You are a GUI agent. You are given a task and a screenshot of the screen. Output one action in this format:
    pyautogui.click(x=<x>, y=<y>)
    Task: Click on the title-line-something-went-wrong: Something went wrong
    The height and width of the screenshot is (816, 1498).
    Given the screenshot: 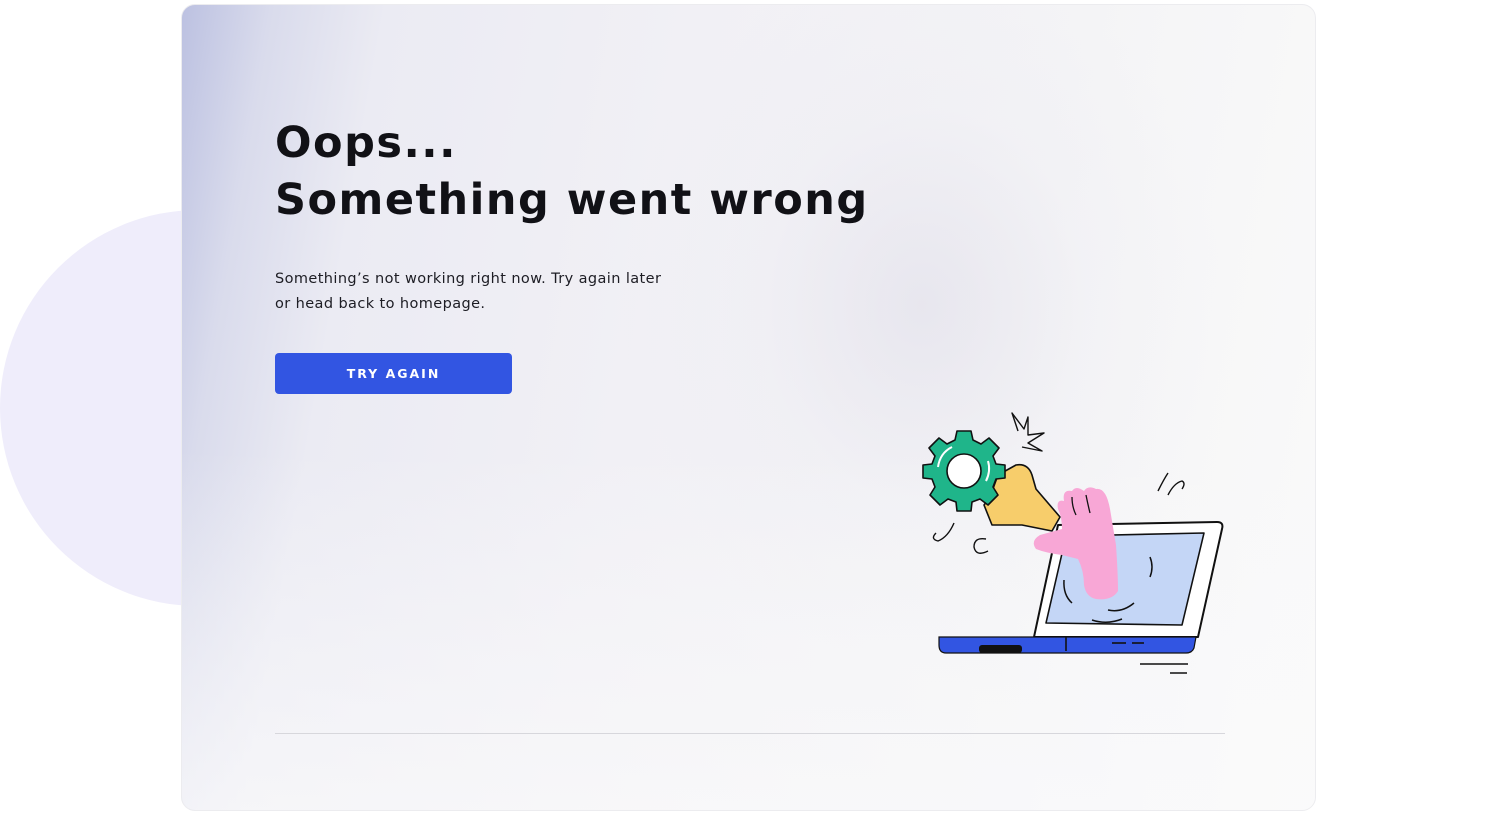 What is the action you would take?
    pyautogui.click(x=572, y=200)
    